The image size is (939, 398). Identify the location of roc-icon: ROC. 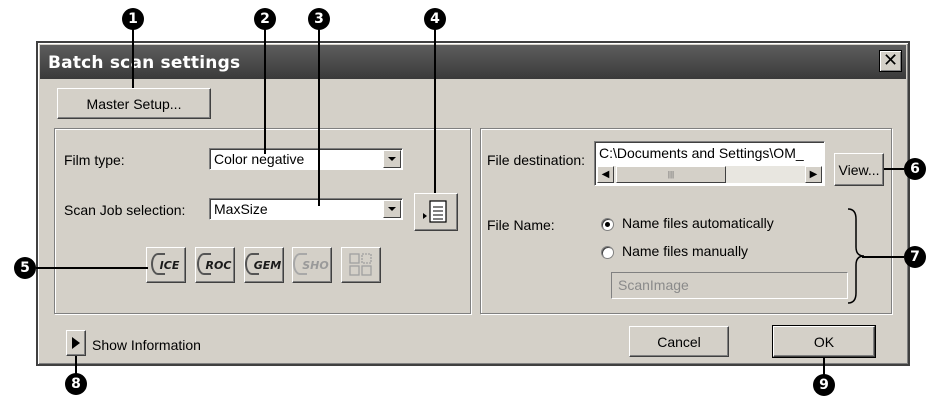
(213, 263).